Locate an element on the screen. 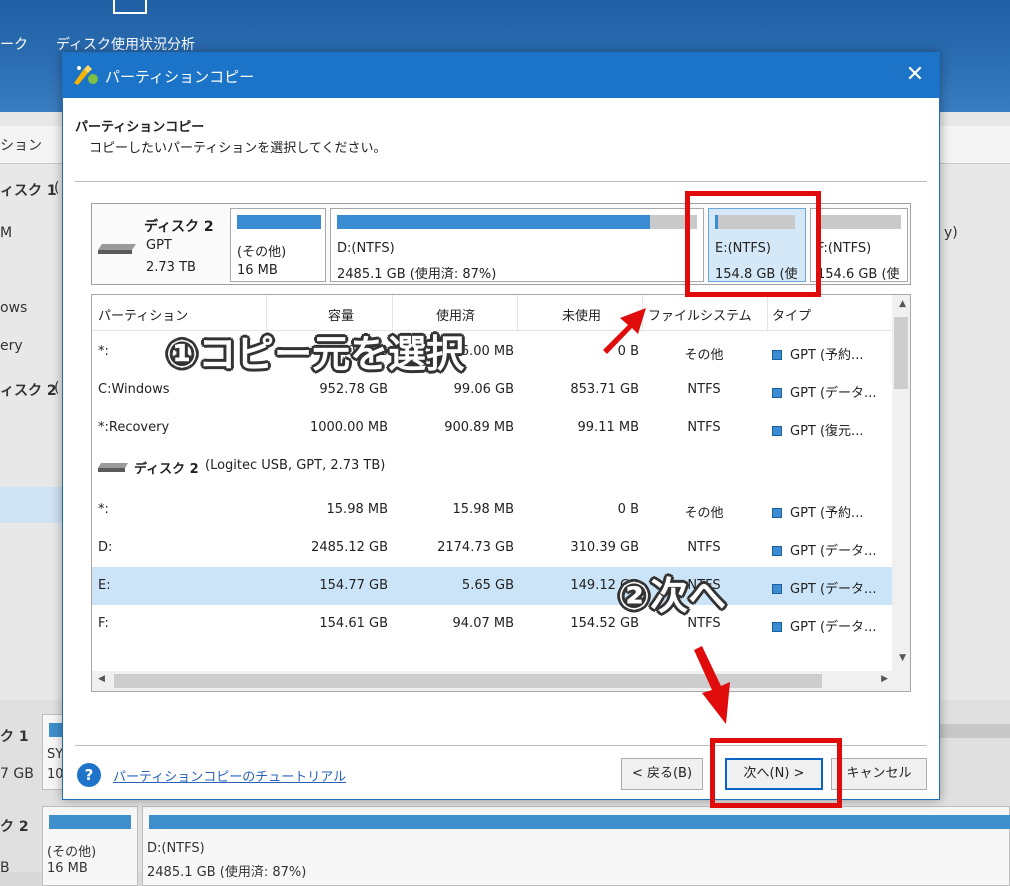  col-used: 使用済 is located at coordinates (455, 314).